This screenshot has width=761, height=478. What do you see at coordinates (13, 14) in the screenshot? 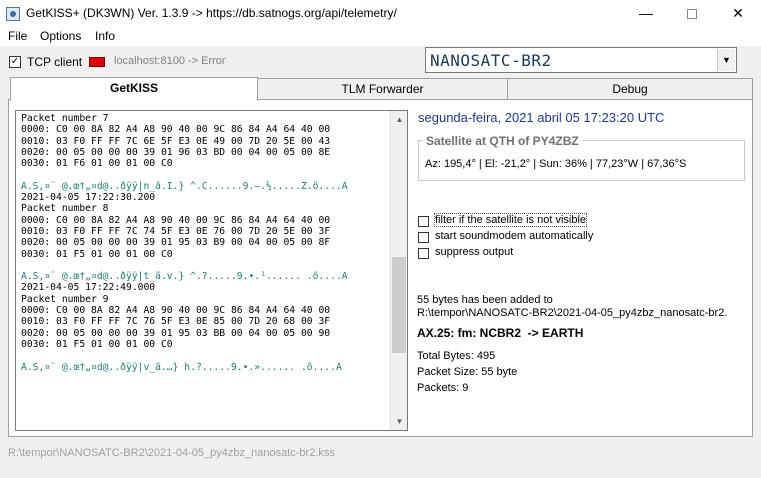
I see `app-icon` at bounding box center [13, 14].